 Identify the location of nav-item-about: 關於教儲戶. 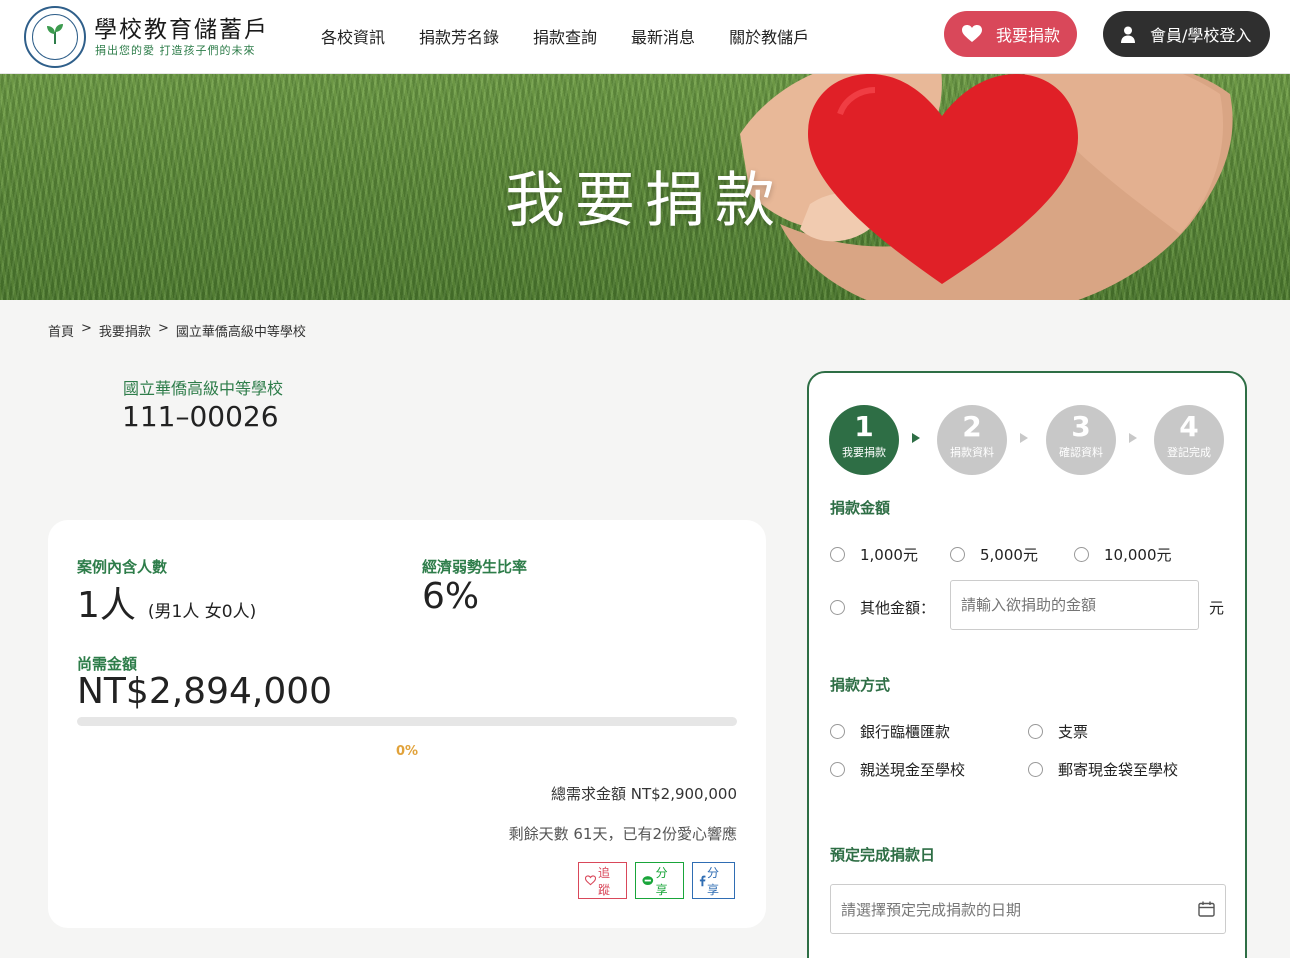
(769, 36).